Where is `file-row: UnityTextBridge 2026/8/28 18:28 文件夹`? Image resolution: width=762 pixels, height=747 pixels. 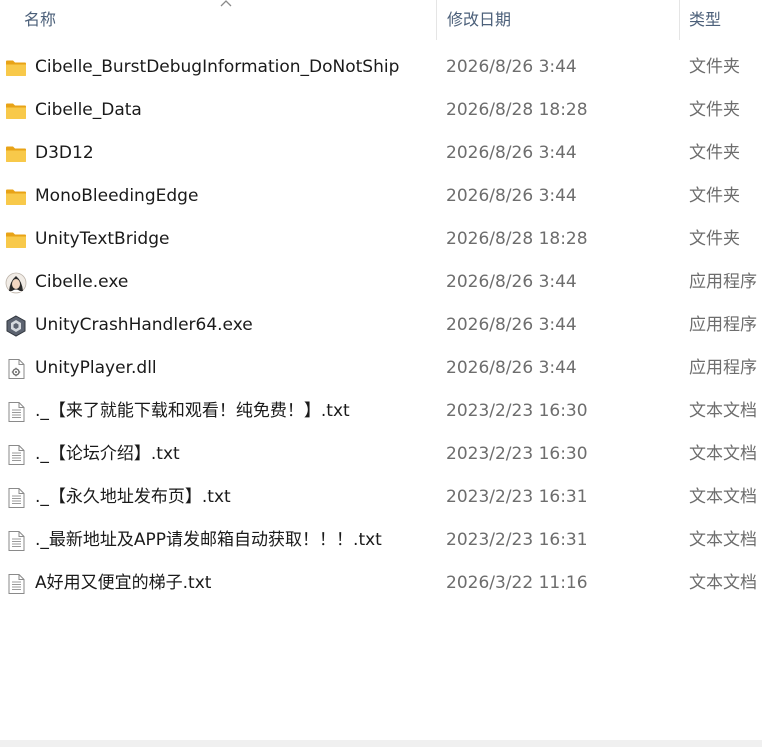
file-row: UnityTextBridge 2026/8/28 18:28 文件夹 is located at coordinates (381, 239).